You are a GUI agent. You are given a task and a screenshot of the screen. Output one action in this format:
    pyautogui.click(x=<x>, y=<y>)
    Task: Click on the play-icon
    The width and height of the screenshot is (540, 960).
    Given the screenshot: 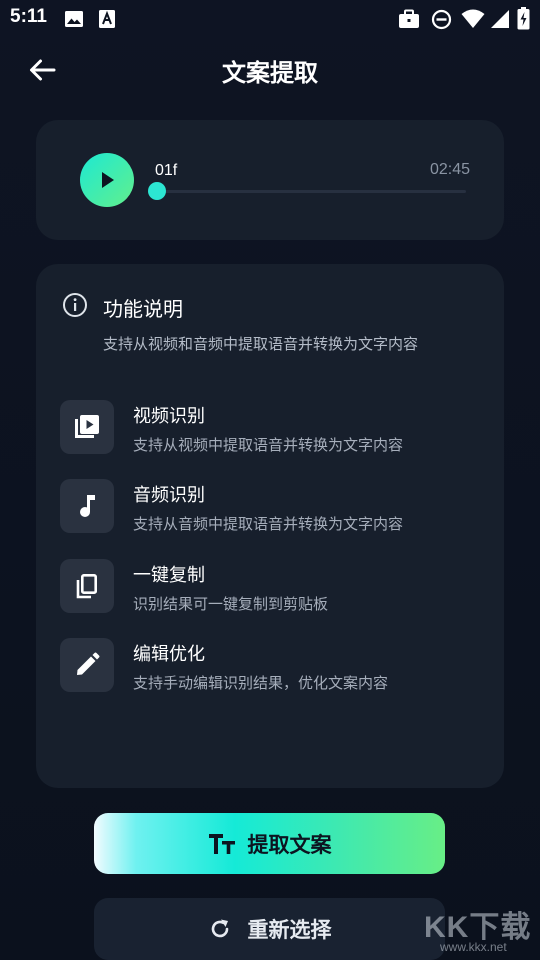 What is the action you would take?
    pyautogui.click(x=108, y=180)
    